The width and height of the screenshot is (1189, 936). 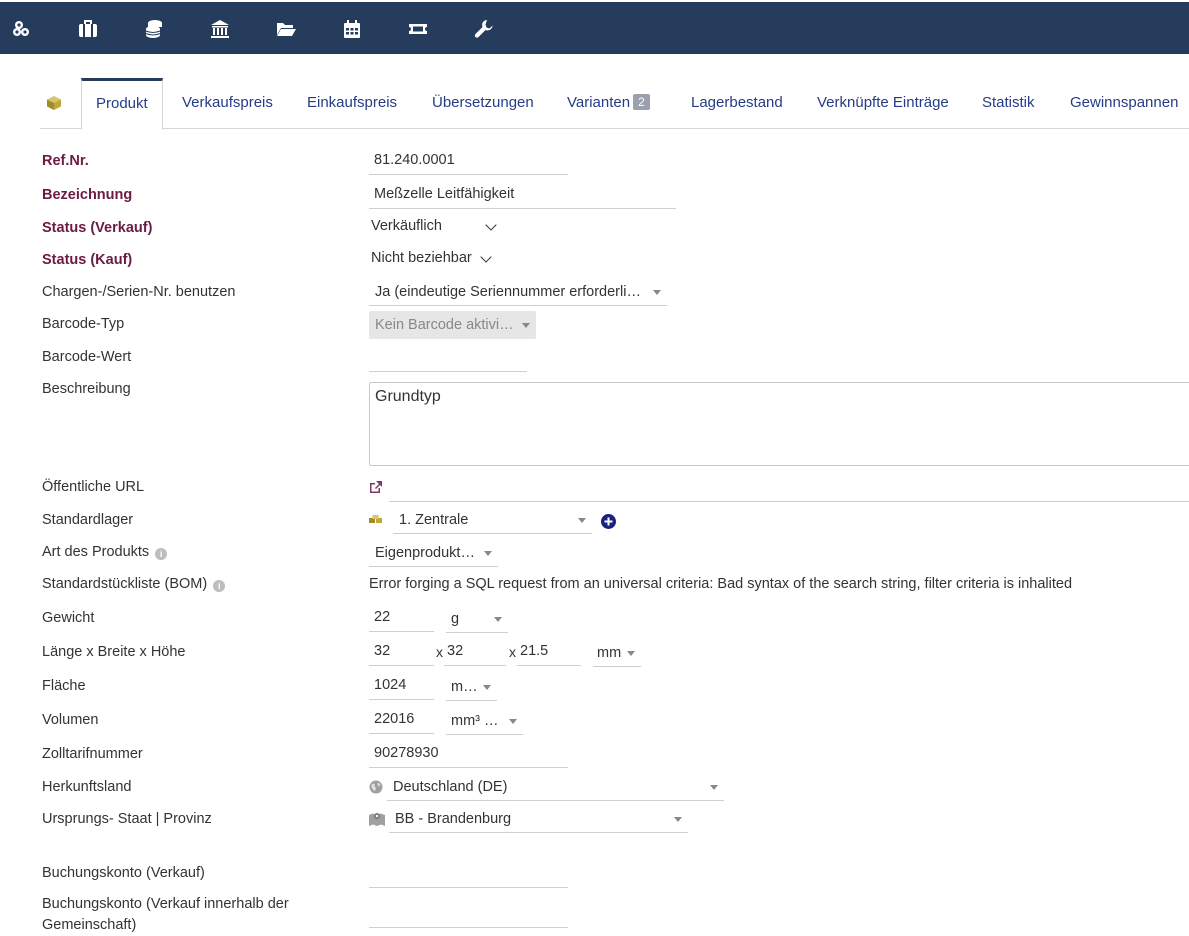 What do you see at coordinates (522, 194) in the screenshot?
I see `name-input: Meßzelle Leitfähigkeit` at bounding box center [522, 194].